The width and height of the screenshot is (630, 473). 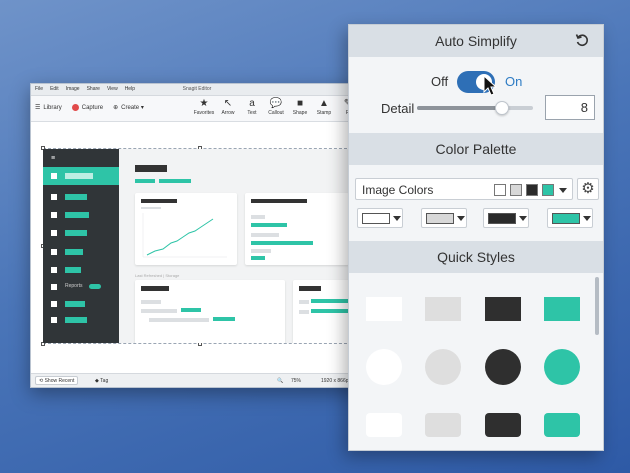 What do you see at coordinates (297, 229) in the screenshot?
I see `mini-bars-card` at bounding box center [297, 229].